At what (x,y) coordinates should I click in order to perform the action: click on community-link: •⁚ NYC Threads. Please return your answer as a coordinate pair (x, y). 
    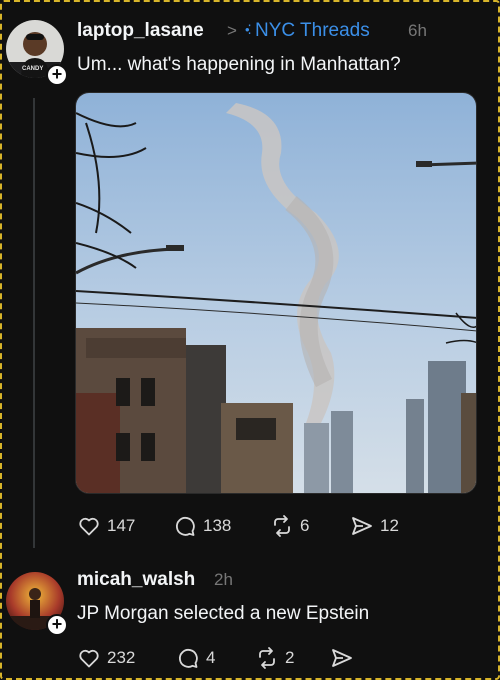
    Looking at the image, I should click on (307, 31).